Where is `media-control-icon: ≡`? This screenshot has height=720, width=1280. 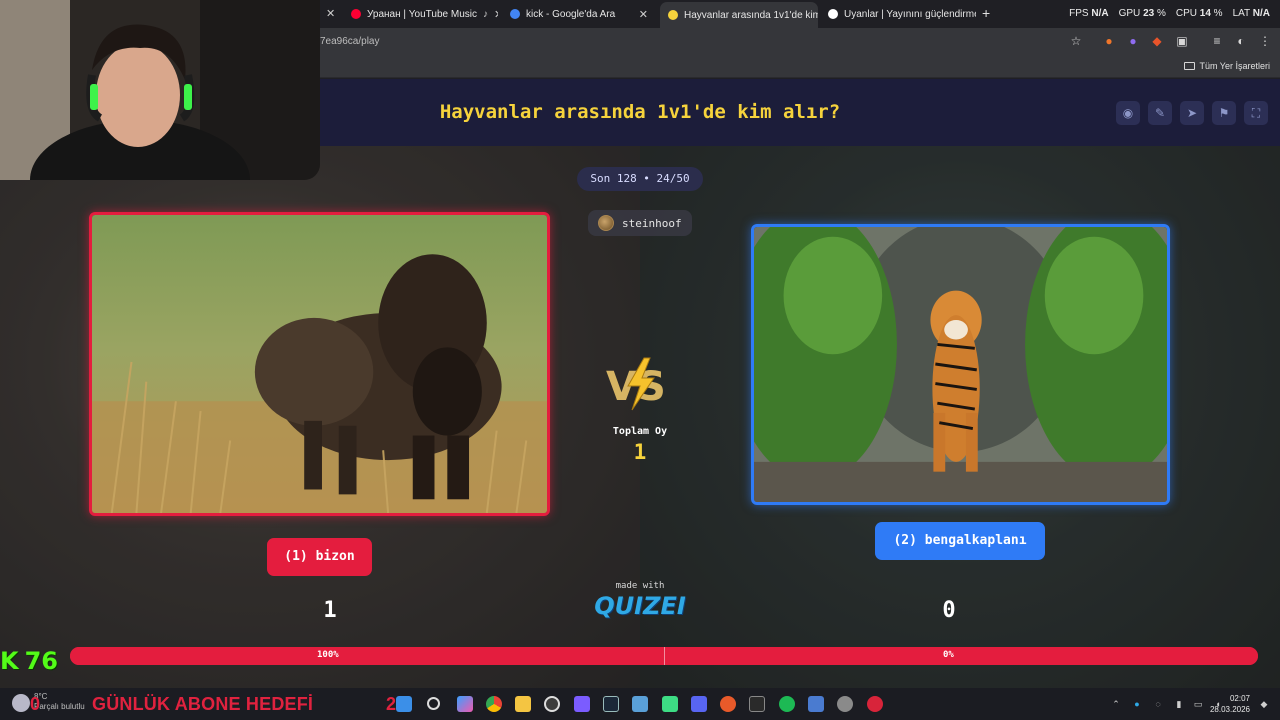 media-control-icon: ≡ is located at coordinates (1217, 41).